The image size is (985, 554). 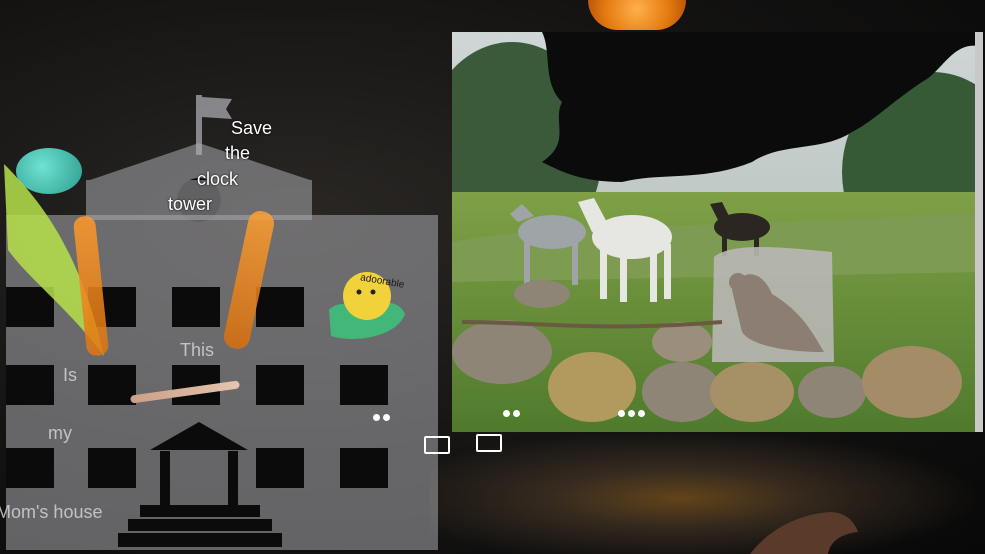 I want to click on frame-icon, so click(x=489, y=443).